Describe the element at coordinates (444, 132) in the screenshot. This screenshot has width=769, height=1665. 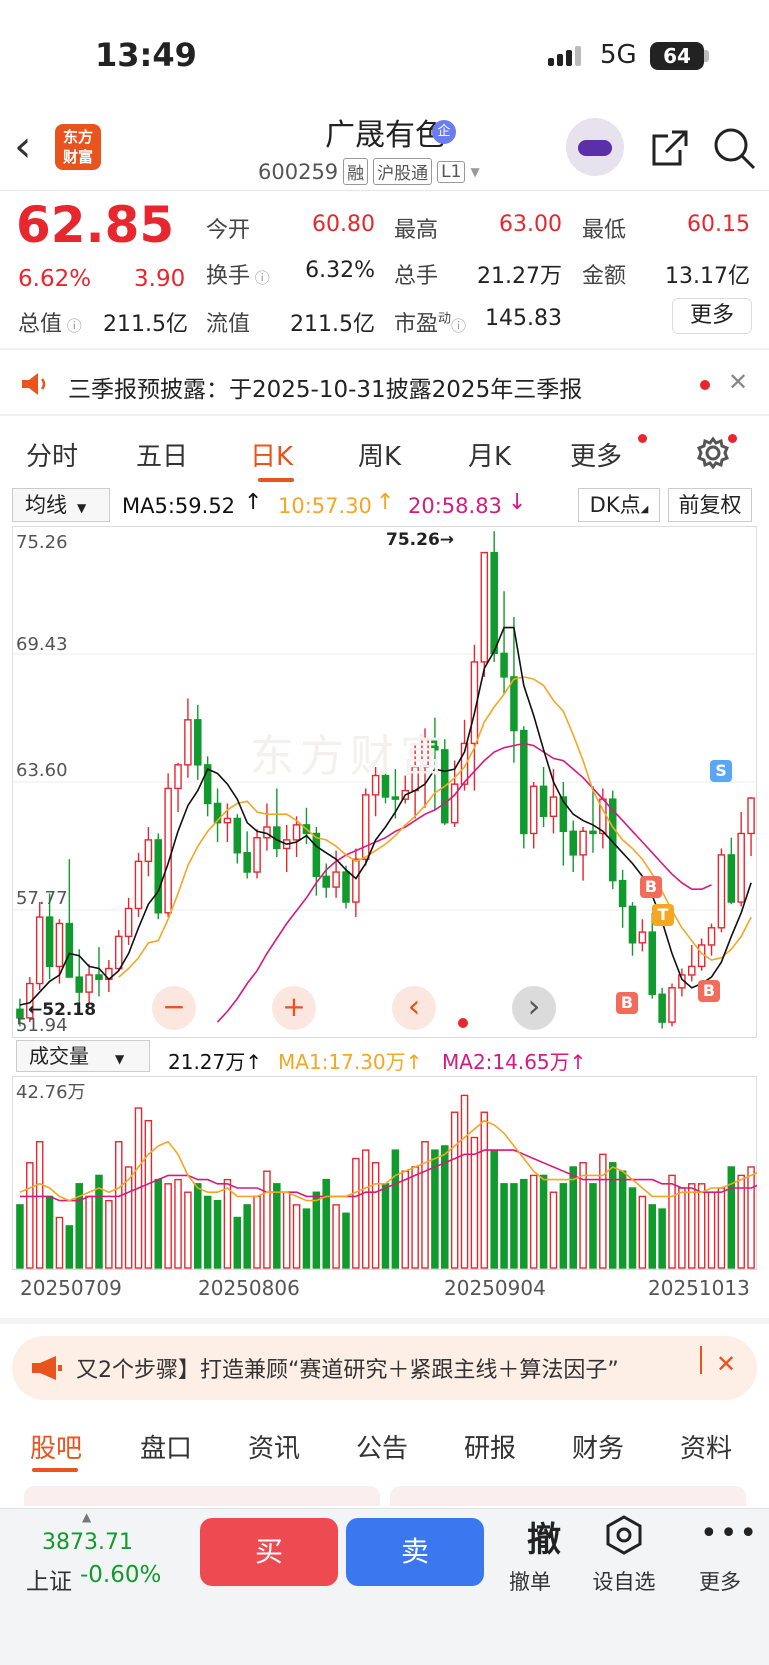
I see `enterprise-badge: 企` at that location.